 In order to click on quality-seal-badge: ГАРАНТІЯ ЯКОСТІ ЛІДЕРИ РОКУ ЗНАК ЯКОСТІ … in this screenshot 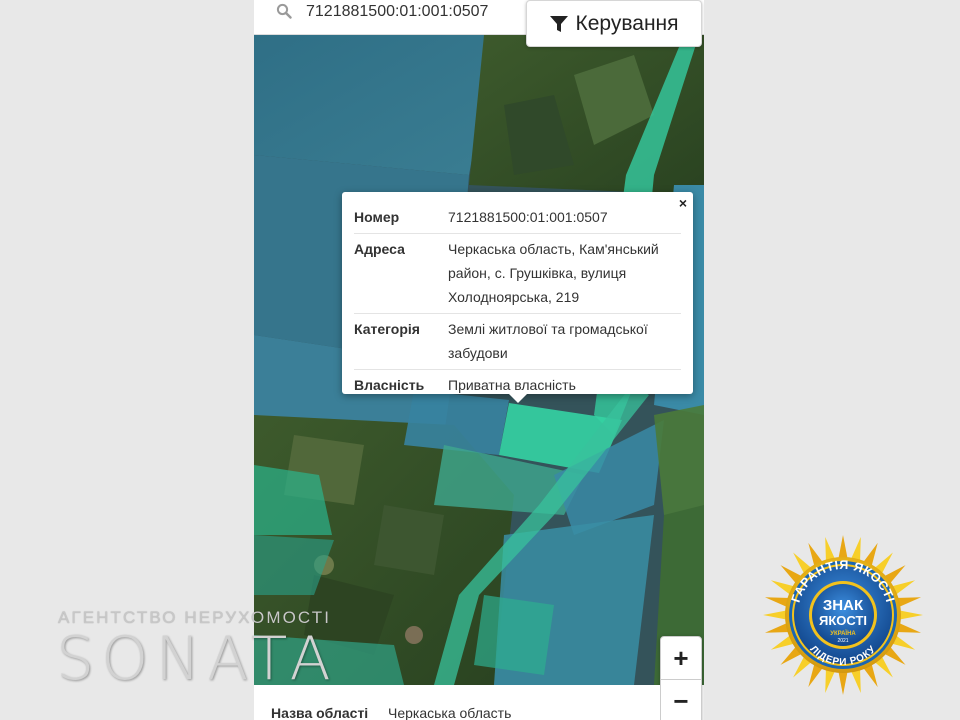, I will do `click(843, 615)`.